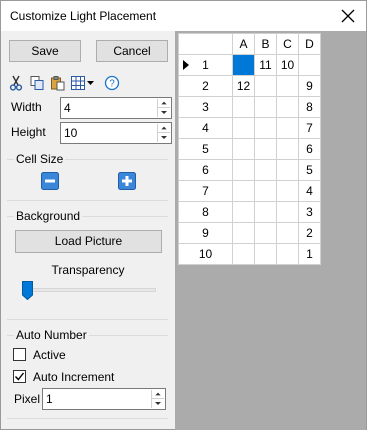 The width and height of the screenshot is (367, 430). I want to click on cancel-button: Cancel, so click(132, 51).